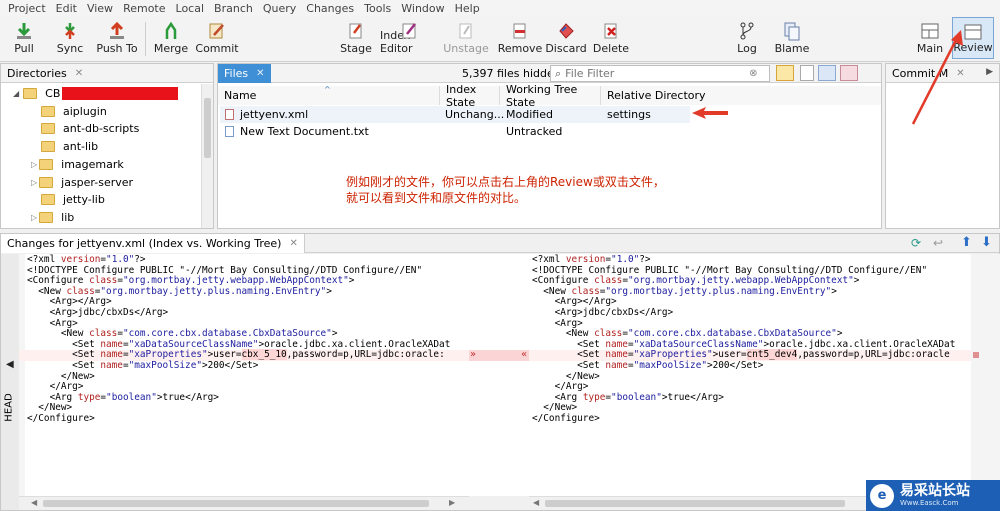 This screenshot has height=511, width=1000. I want to click on menu-branch: Branch, so click(233, 8).